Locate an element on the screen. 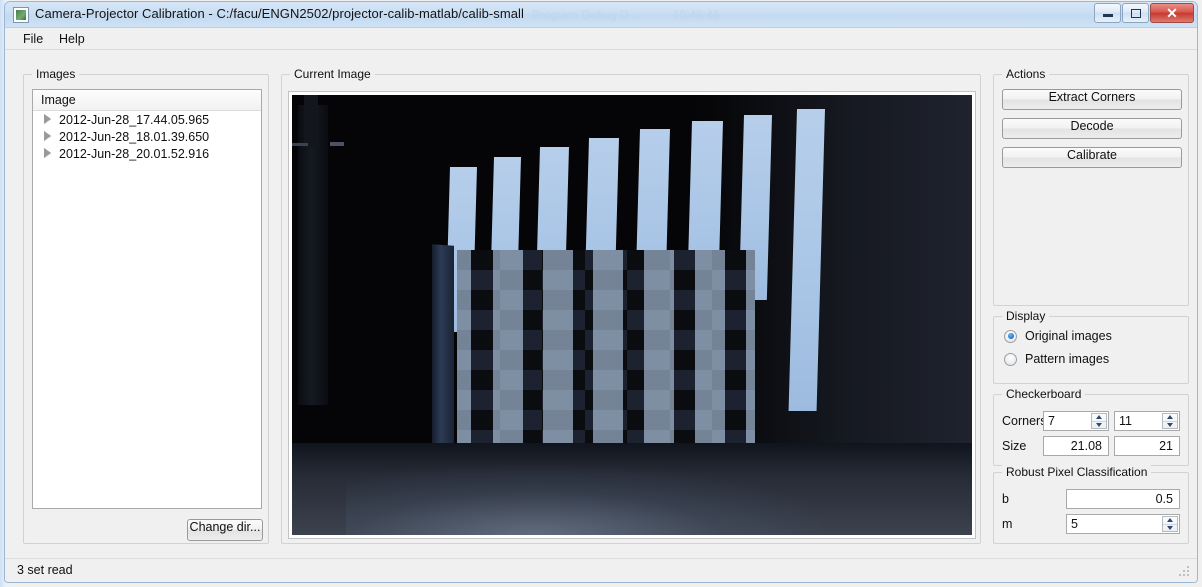 This screenshot has height=587, width=1202. size-y-input: 21 is located at coordinates (1147, 446).